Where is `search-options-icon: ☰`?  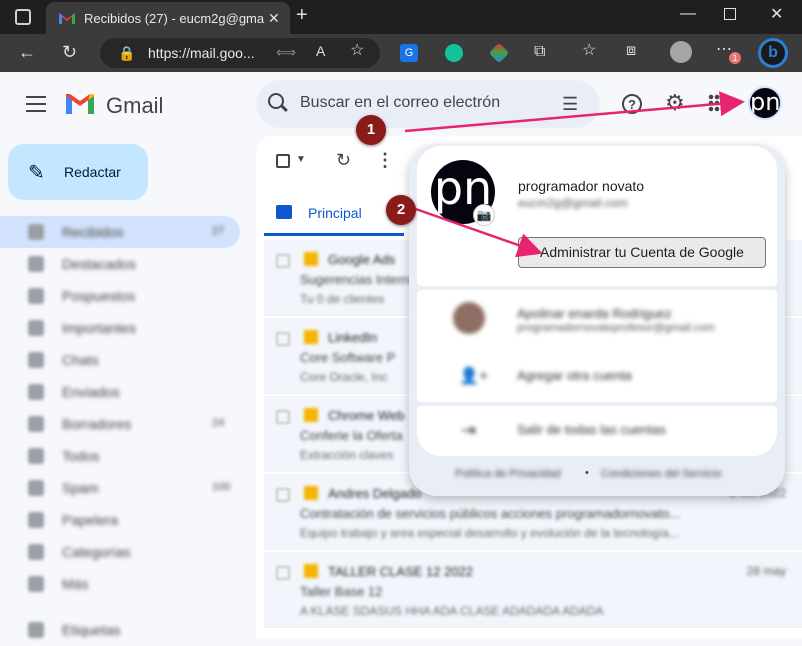 search-options-icon: ☰ is located at coordinates (570, 104).